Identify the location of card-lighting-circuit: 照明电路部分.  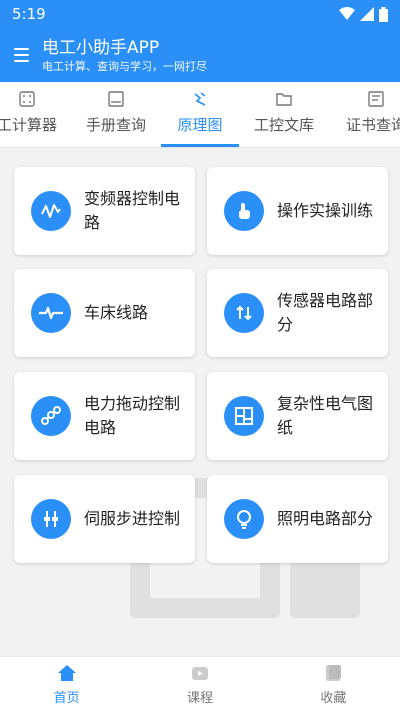
(297, 519).